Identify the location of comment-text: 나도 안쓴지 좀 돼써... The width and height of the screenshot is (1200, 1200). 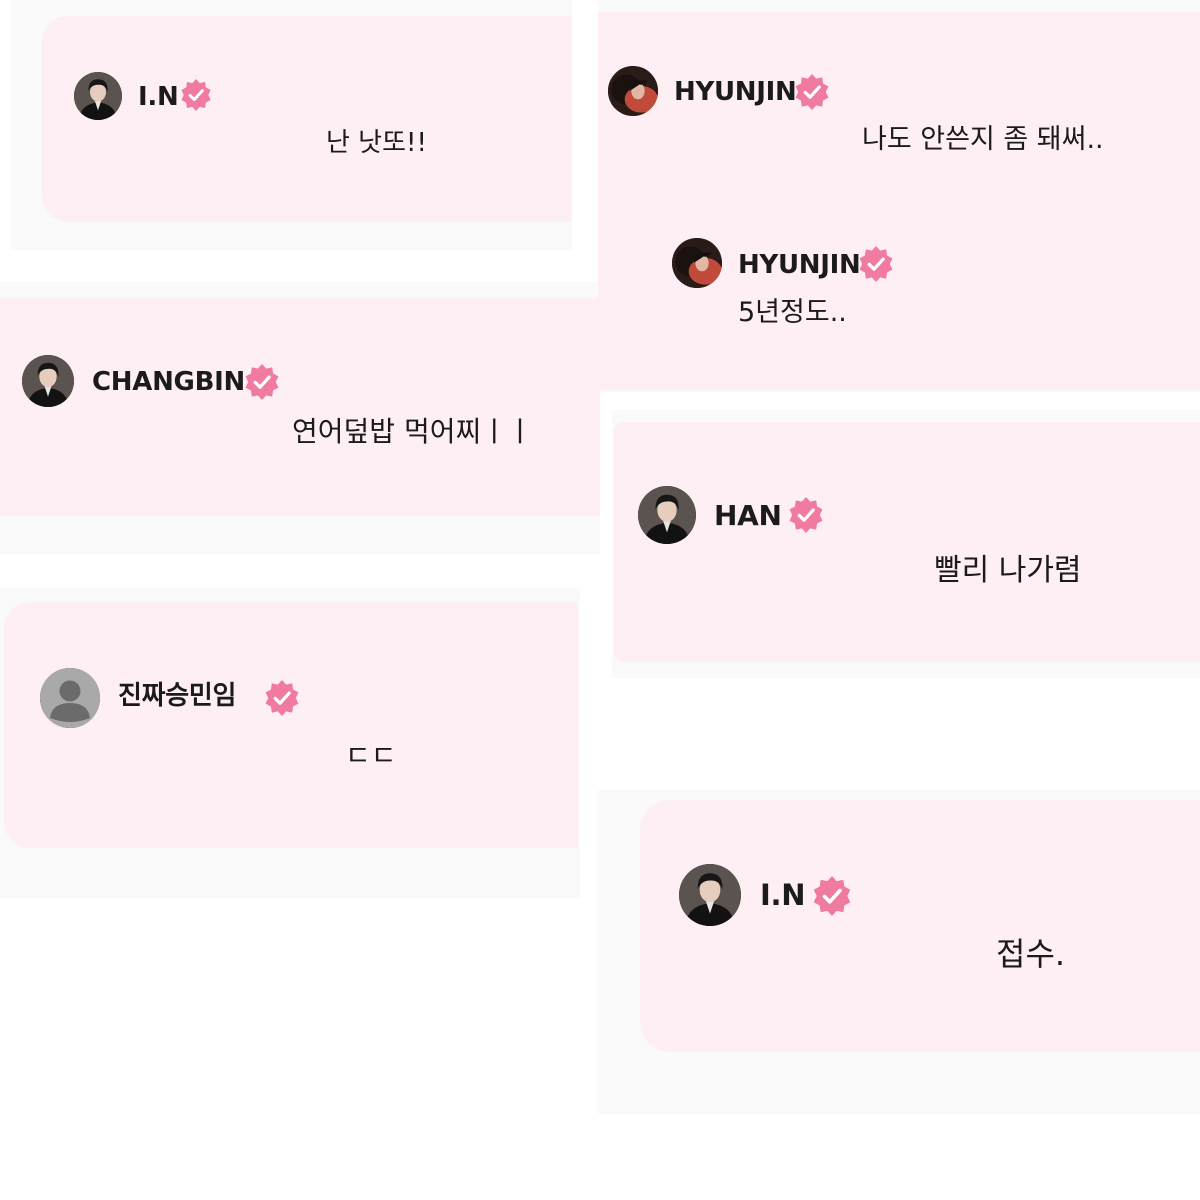
(983, 139).